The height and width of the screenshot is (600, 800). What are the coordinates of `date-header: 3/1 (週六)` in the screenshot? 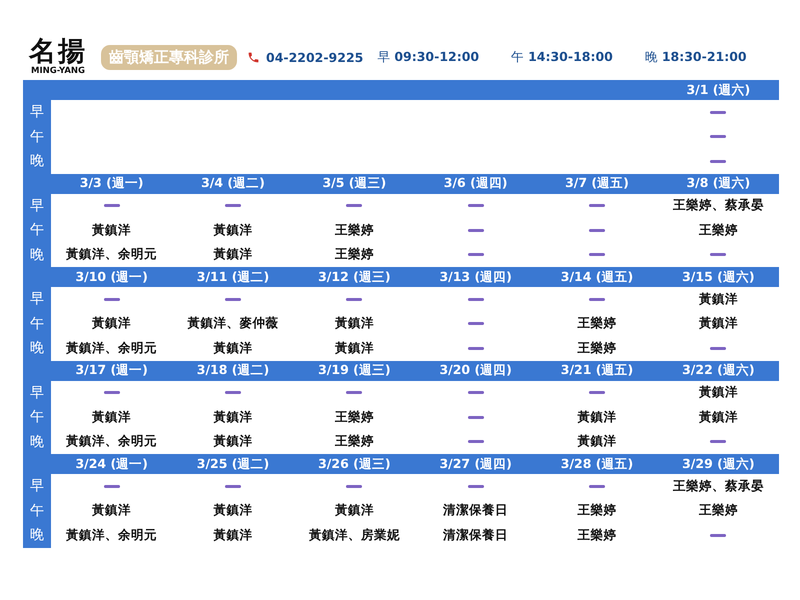 It's located at (718, 90).